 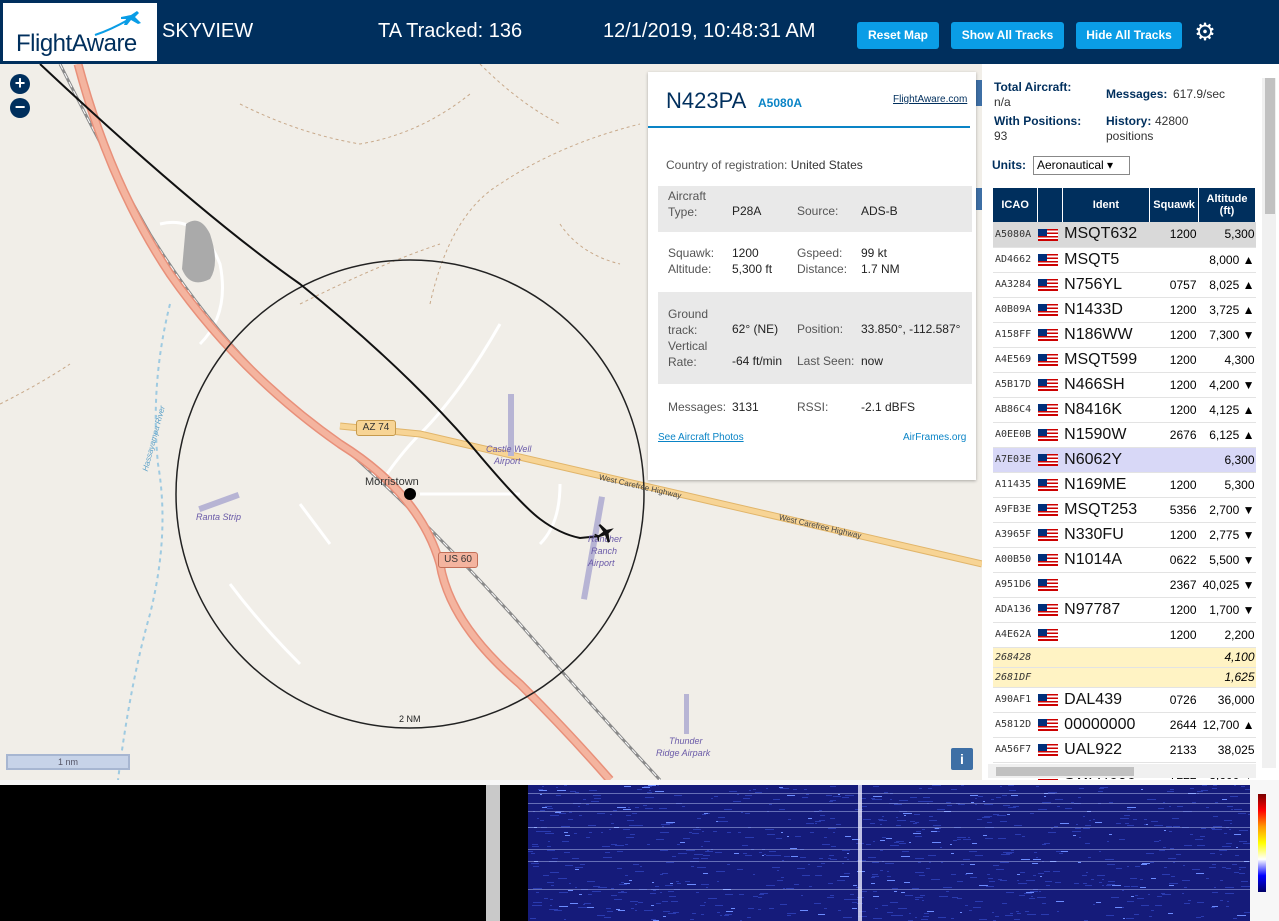 I want to click on zoom-in-button: +, so click(x=20, y=84).